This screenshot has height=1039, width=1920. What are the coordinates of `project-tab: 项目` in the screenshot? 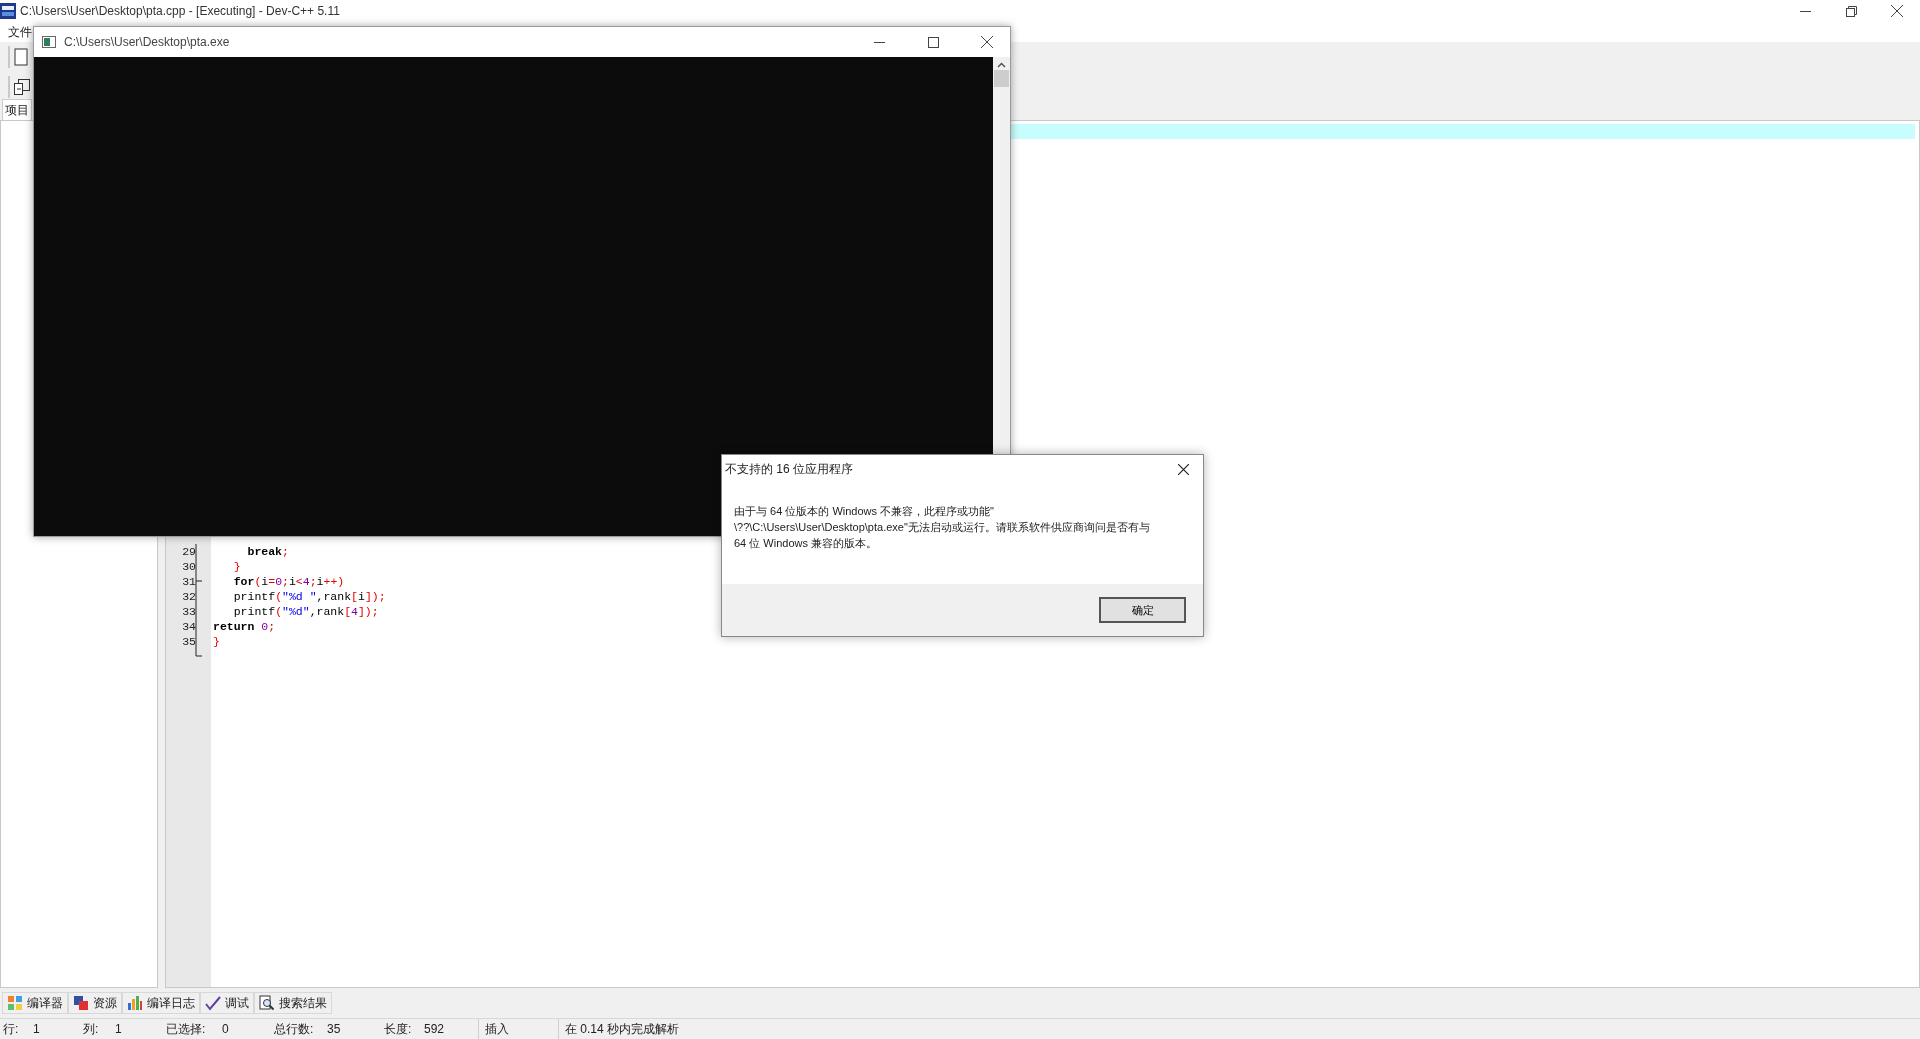 It's located at (17, 109).